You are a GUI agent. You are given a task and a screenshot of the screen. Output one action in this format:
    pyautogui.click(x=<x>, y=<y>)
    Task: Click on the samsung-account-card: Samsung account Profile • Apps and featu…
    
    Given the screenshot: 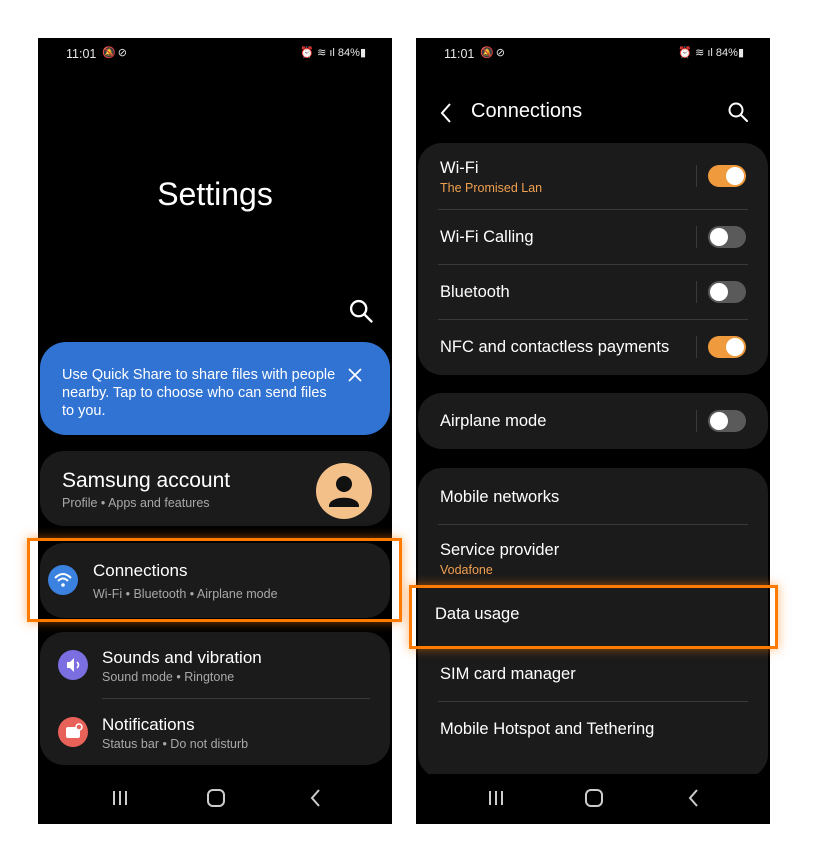 What is the action you would take?
    pyautogui.click(x=215, y=488)
    